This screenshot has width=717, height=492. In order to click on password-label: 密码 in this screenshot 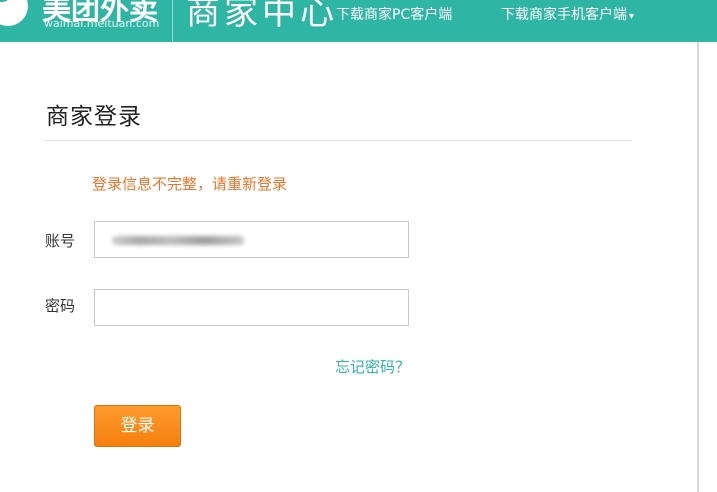, I will do `click(60, 306)`.